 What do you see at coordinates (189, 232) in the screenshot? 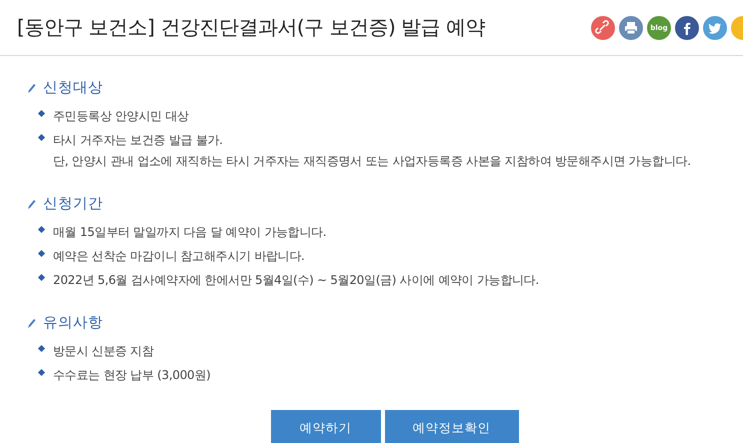
I see `list-item-text: 매월 15일부터 말일까지 다음 달 예약이 가능합니다.` at bounding box center [189, 232].